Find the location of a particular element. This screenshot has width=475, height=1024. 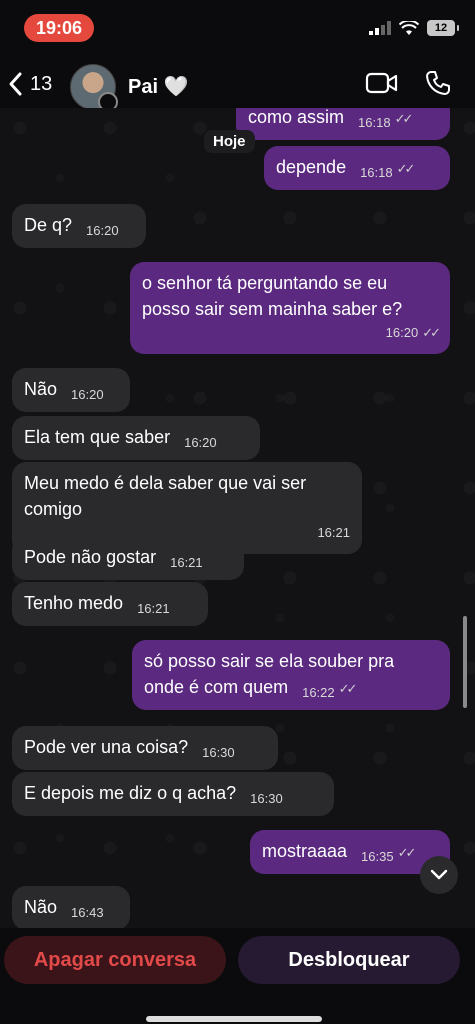

chevron-down-icon is located at coordinates (439, 874).